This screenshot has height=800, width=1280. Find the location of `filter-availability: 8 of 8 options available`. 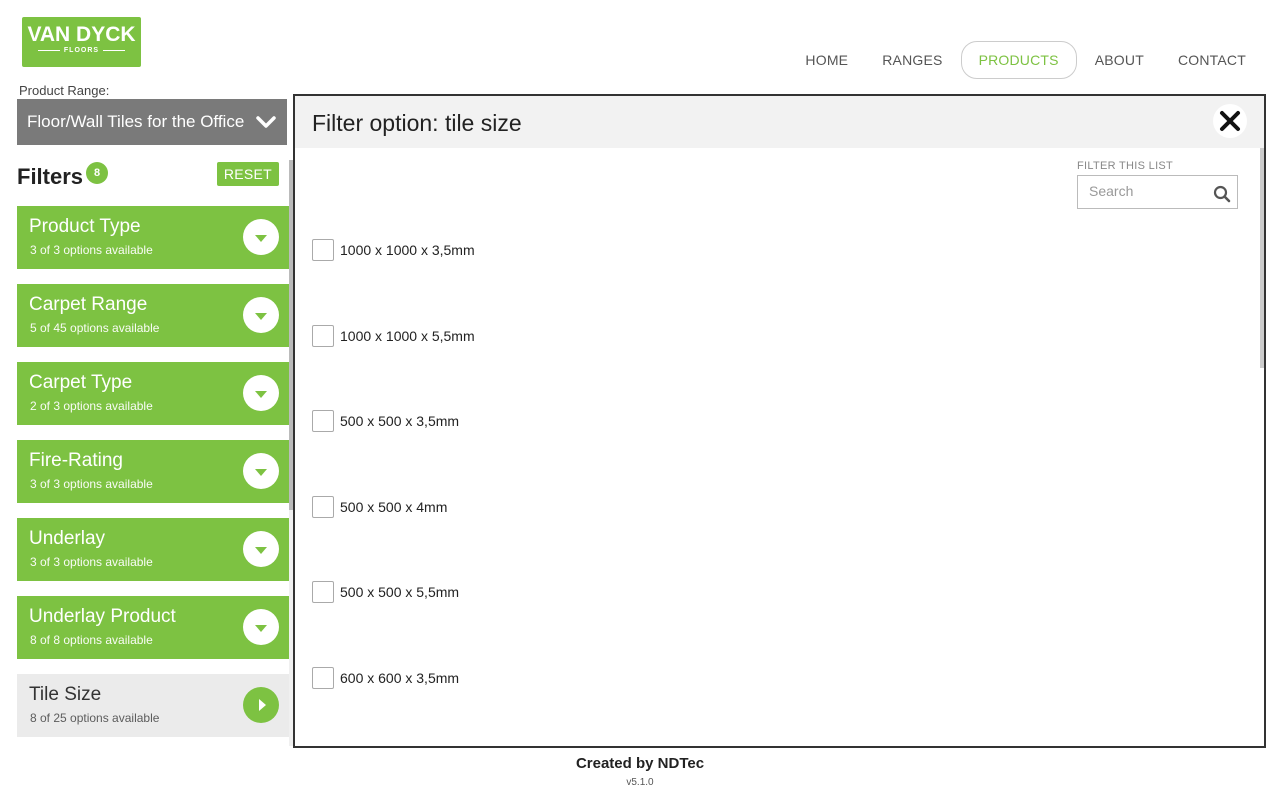

filter-availability: 8 of 8 options available is located at coordinates (91, 640).